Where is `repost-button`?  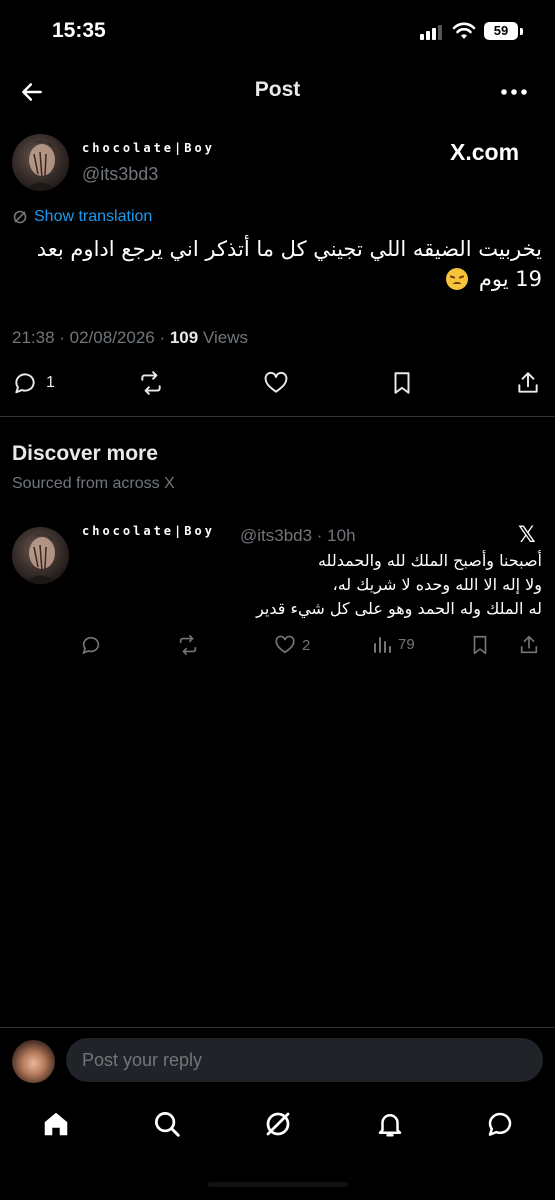 repost-button is located at coordinates (151, 383).